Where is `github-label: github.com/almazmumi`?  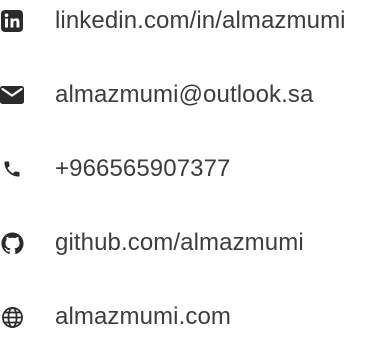
github-label: github.com/almazmumi is located at coordinates (179, 242).